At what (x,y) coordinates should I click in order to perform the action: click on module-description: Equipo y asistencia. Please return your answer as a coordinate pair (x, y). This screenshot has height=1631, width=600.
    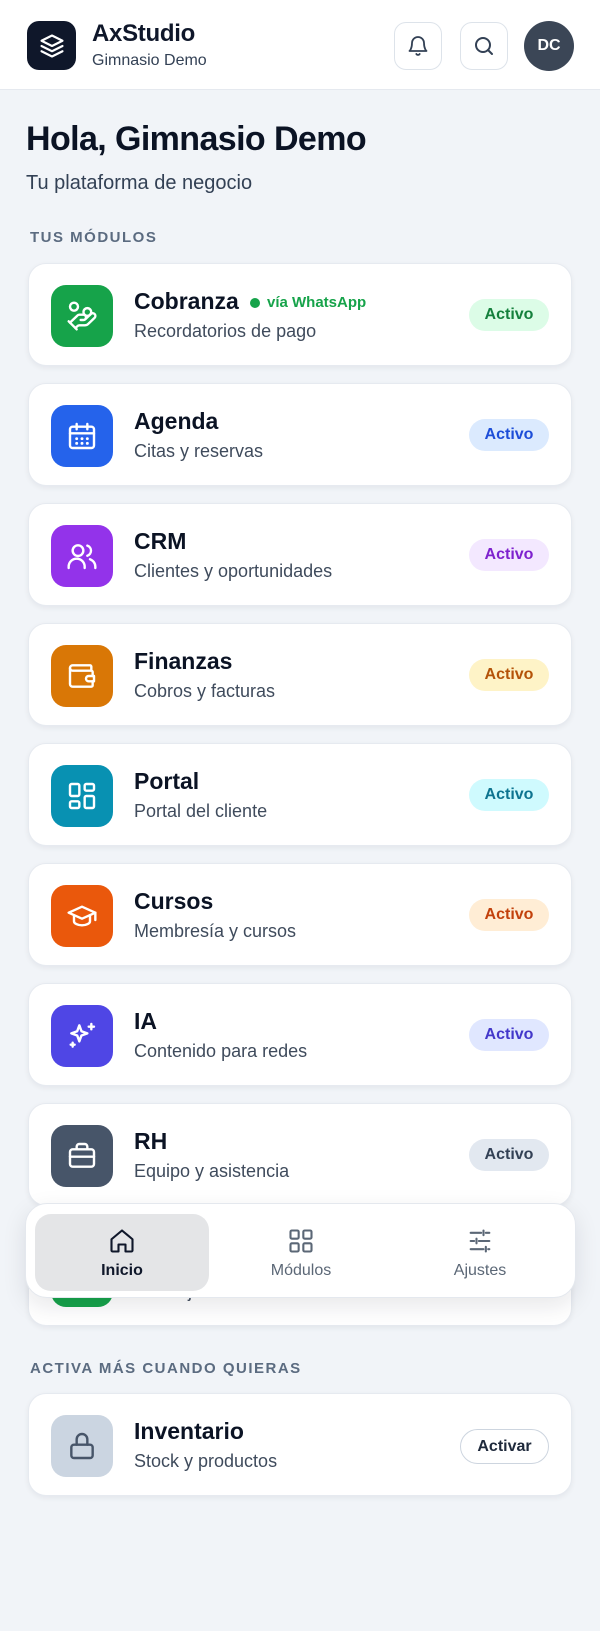
    Looking at the image, I should click on (212, 1171).